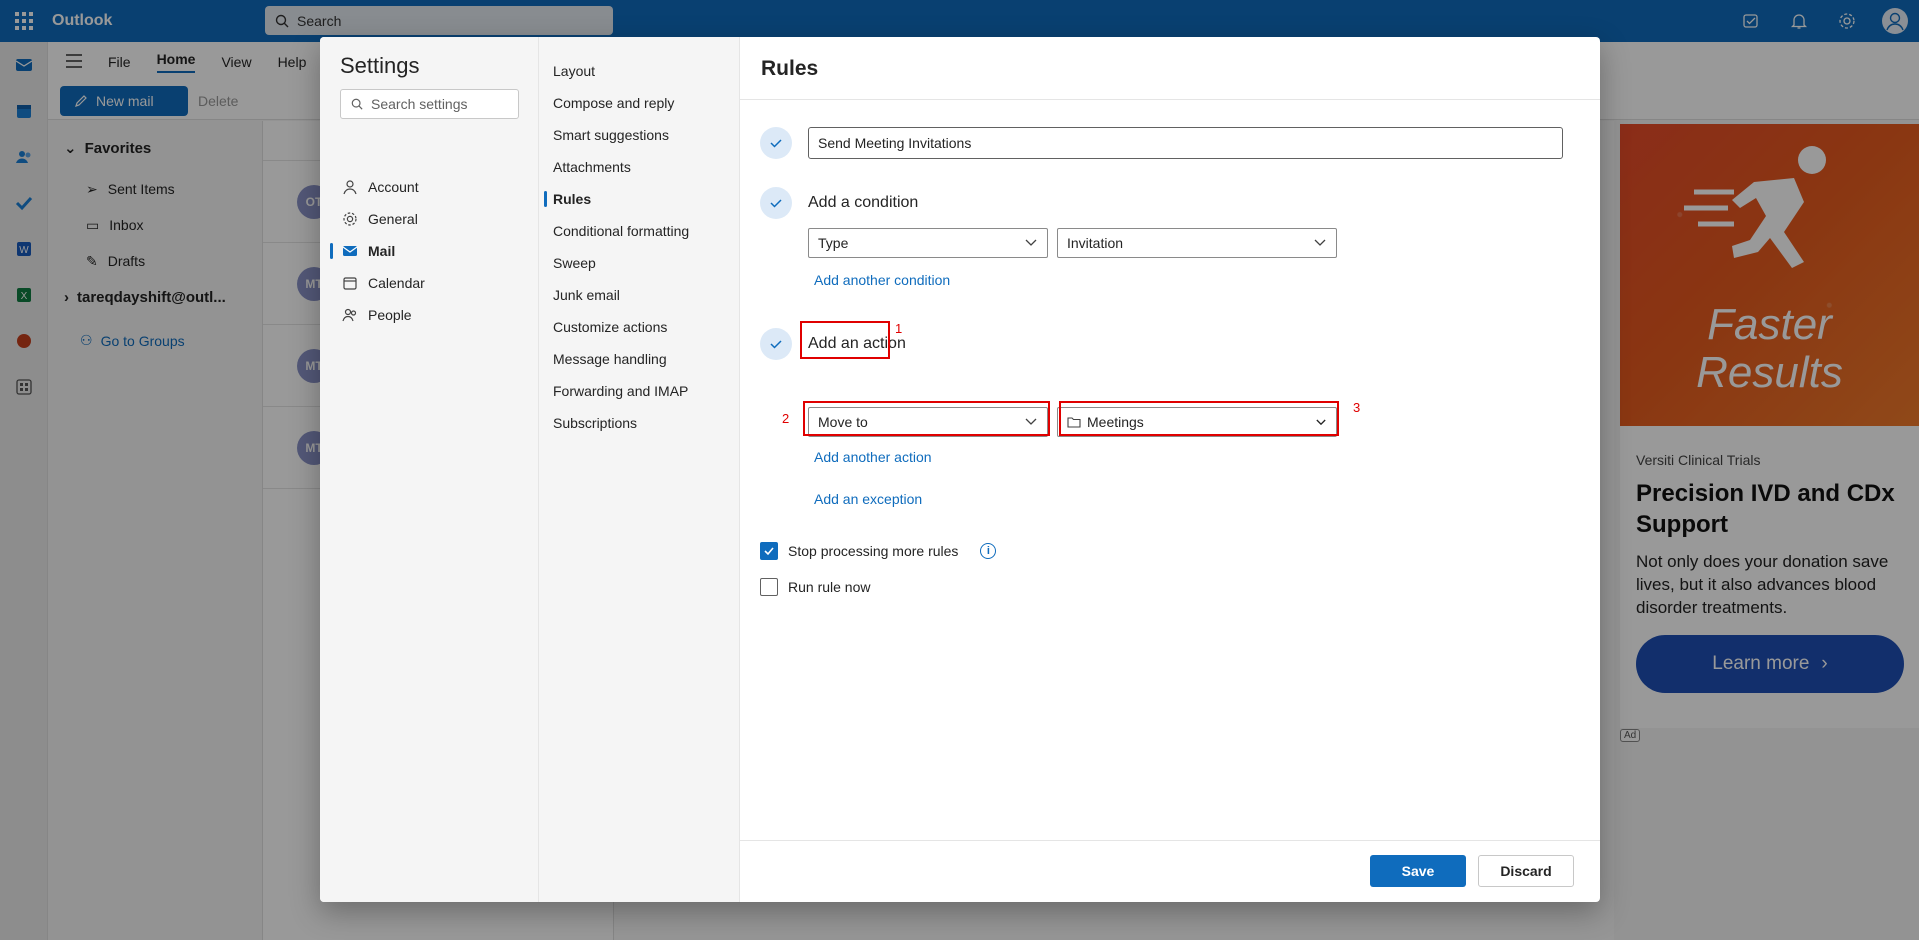  What do you see at coordinates (643, 103) in the screenshot?
I see `mail-section-compose-and-reply: Compose and reply` at bounding box center [643, 103].